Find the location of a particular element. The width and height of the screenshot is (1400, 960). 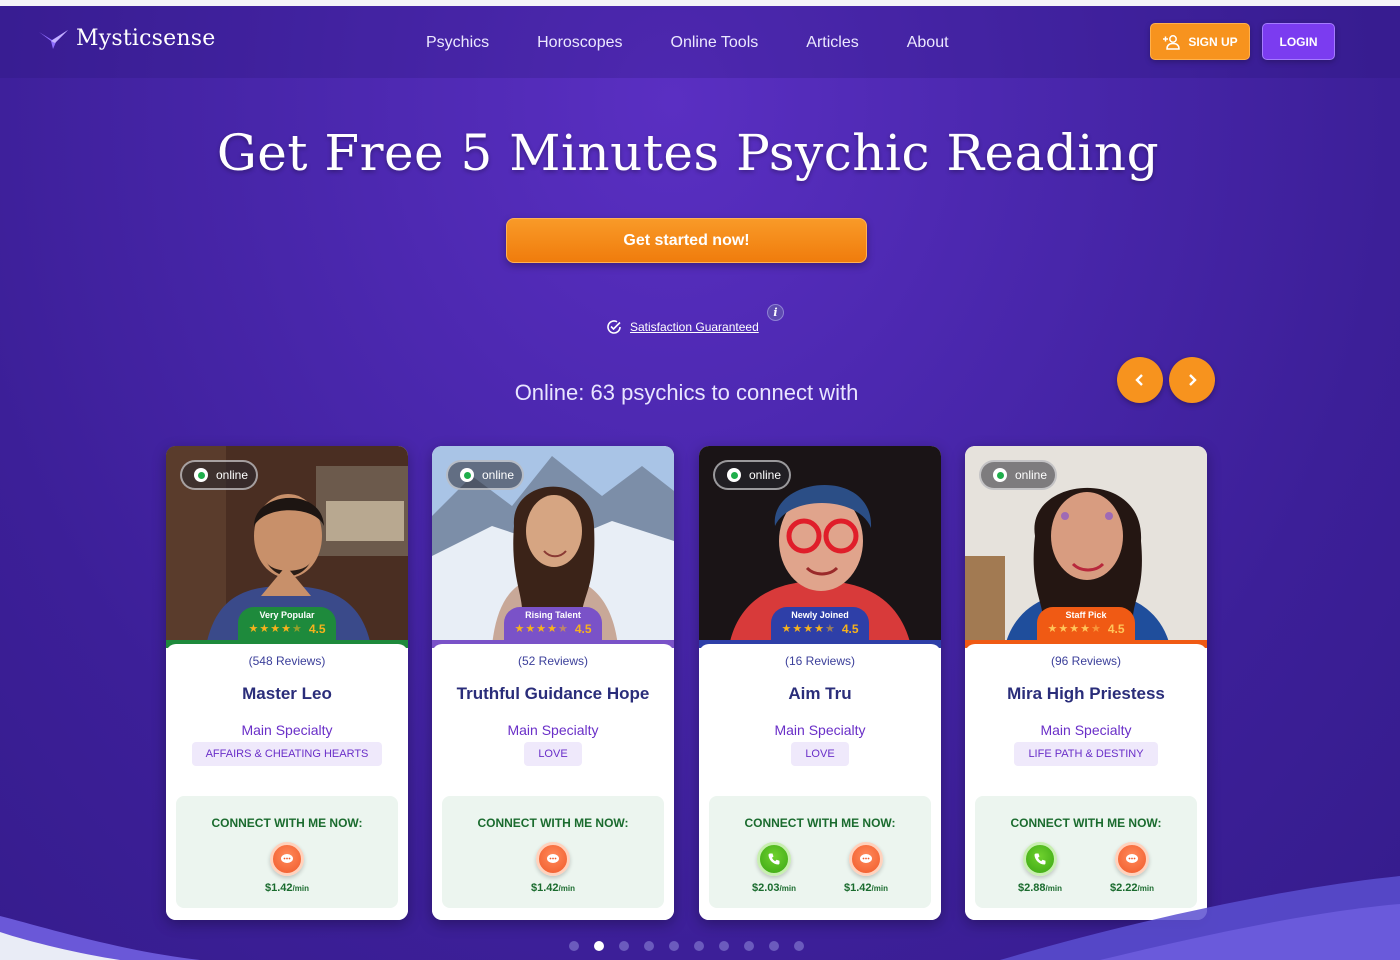

review-count: (52 Reviews) is located at coordinates (553, 661).